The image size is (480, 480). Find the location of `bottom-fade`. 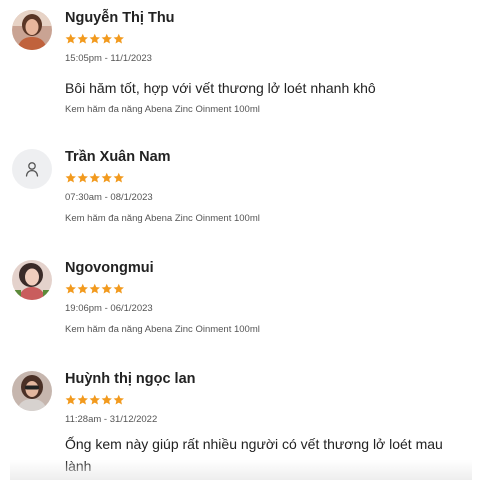

bottom-fade is located at coordinates (241, 470).